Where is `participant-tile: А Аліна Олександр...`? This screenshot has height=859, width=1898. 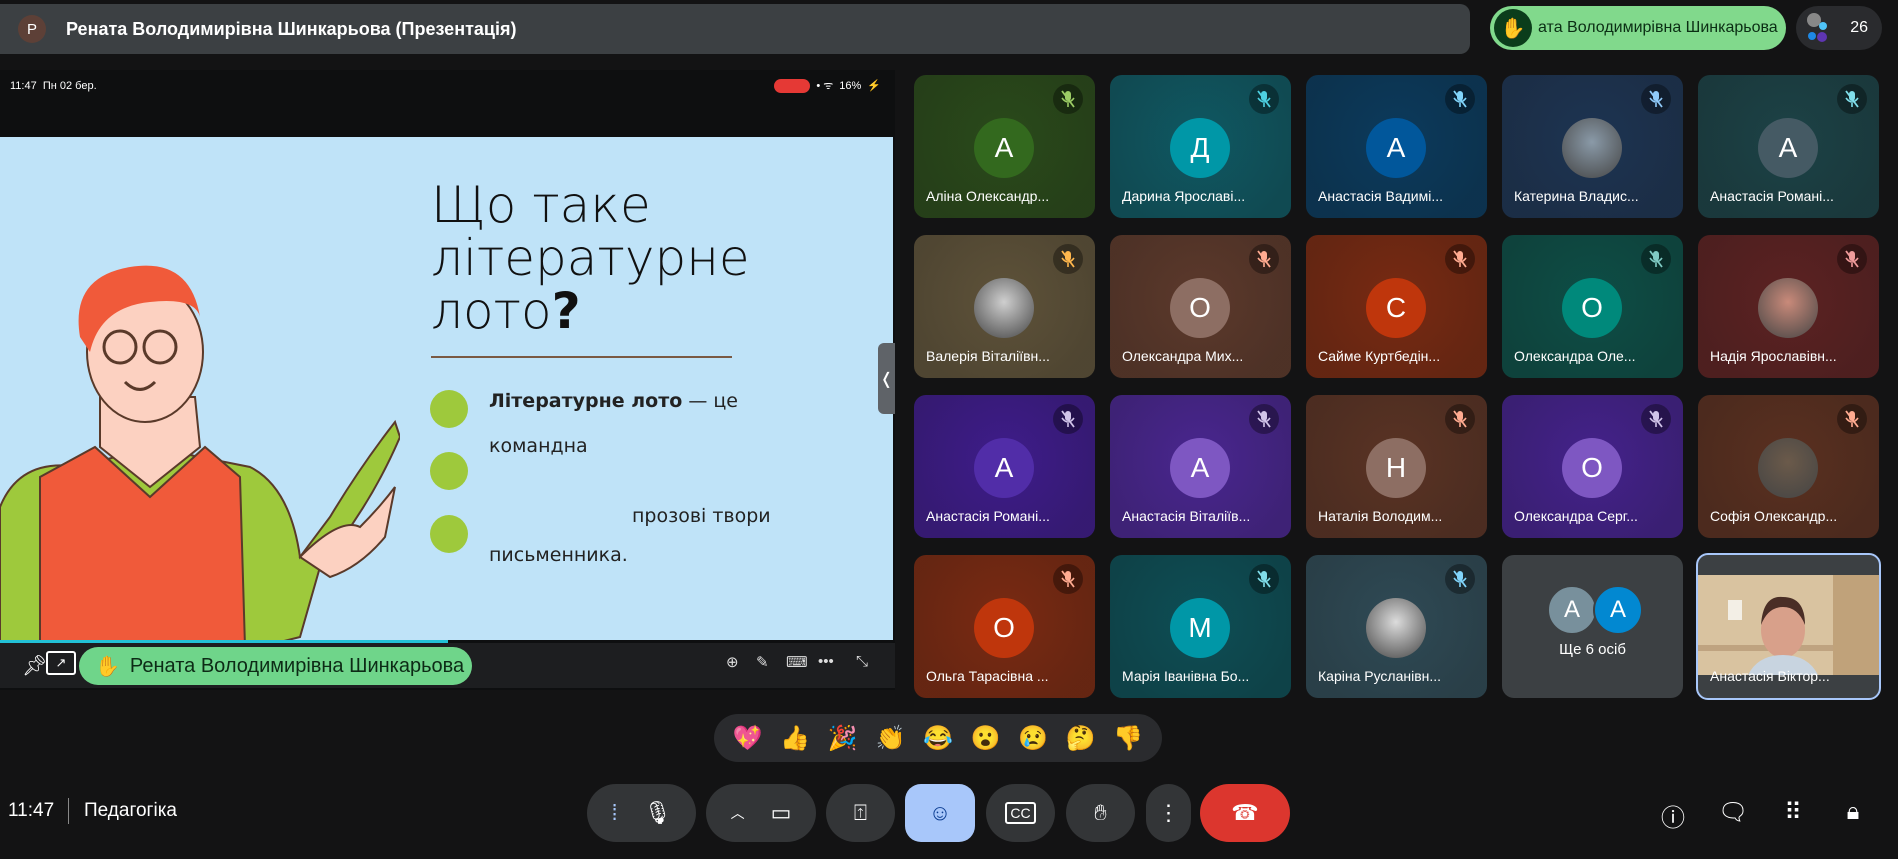 participant-tile: А Аліна Олександр... is located at coordinates (1004, 146).